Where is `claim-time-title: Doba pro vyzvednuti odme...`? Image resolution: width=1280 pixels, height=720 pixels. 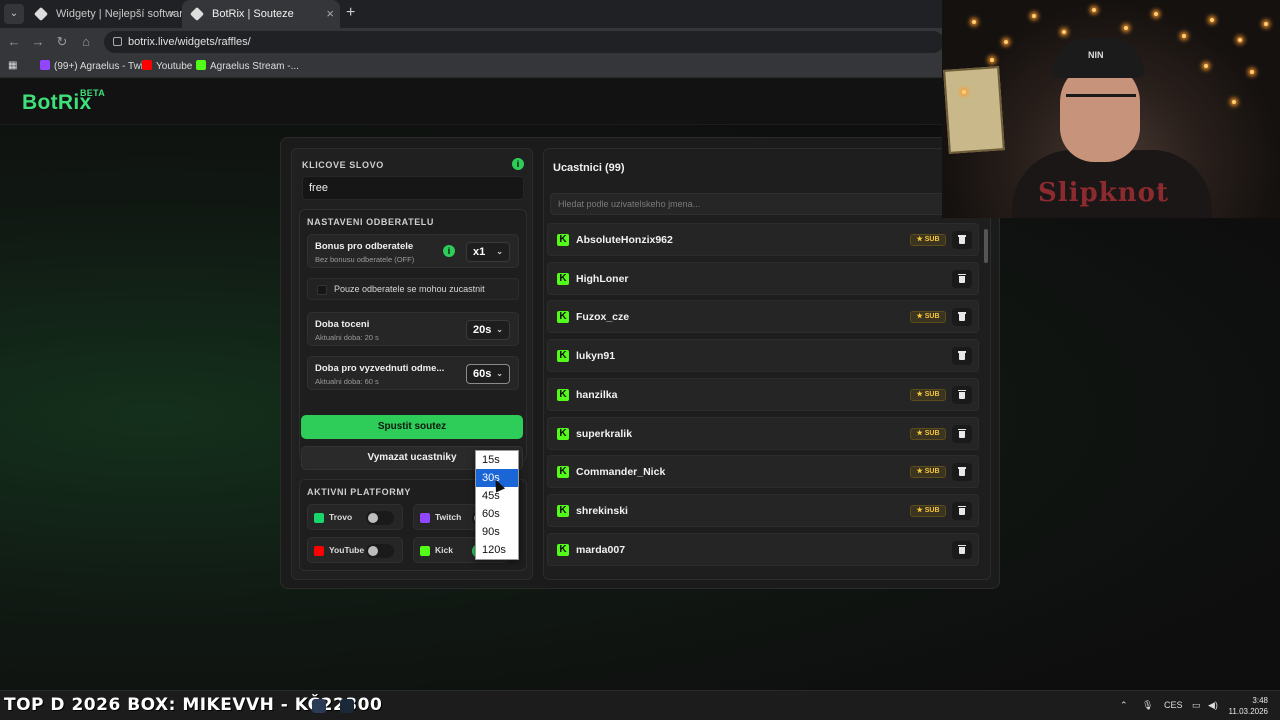 claim-time-title: Doba pro vyzvednuti odme... is located at coordinates (380, 368).